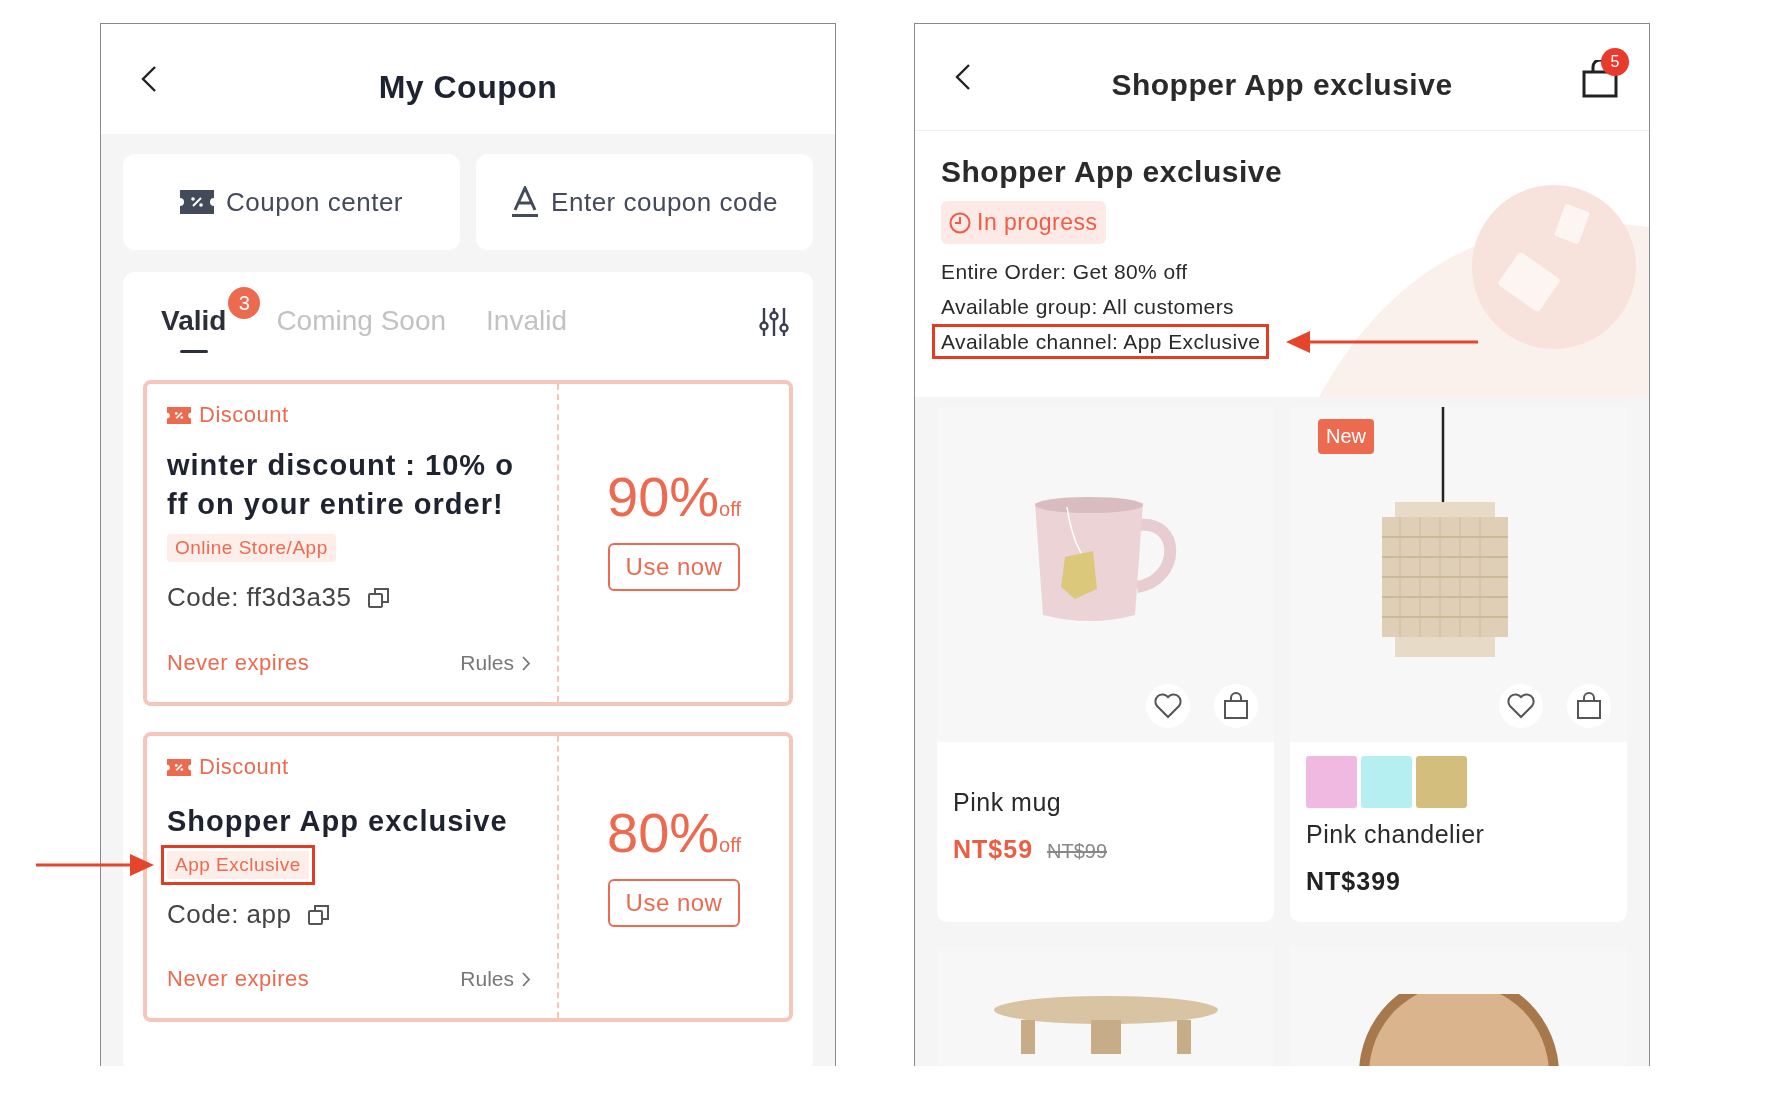 The image size is (1770, 1096). I want to click on coupon-title: winter discount : 10% o ff on your entire order!, so click(341, 485).